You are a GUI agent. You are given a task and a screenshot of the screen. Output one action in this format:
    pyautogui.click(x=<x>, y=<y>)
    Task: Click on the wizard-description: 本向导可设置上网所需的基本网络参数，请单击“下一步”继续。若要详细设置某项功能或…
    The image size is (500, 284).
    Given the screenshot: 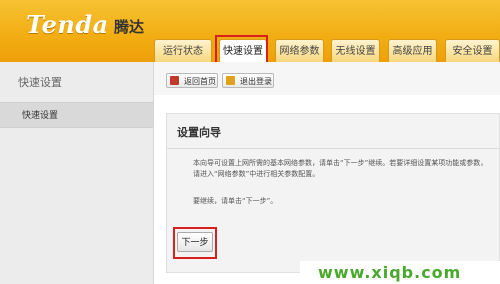 What is the action you would take?
    pyautogui.click(x=340, y=168)
    